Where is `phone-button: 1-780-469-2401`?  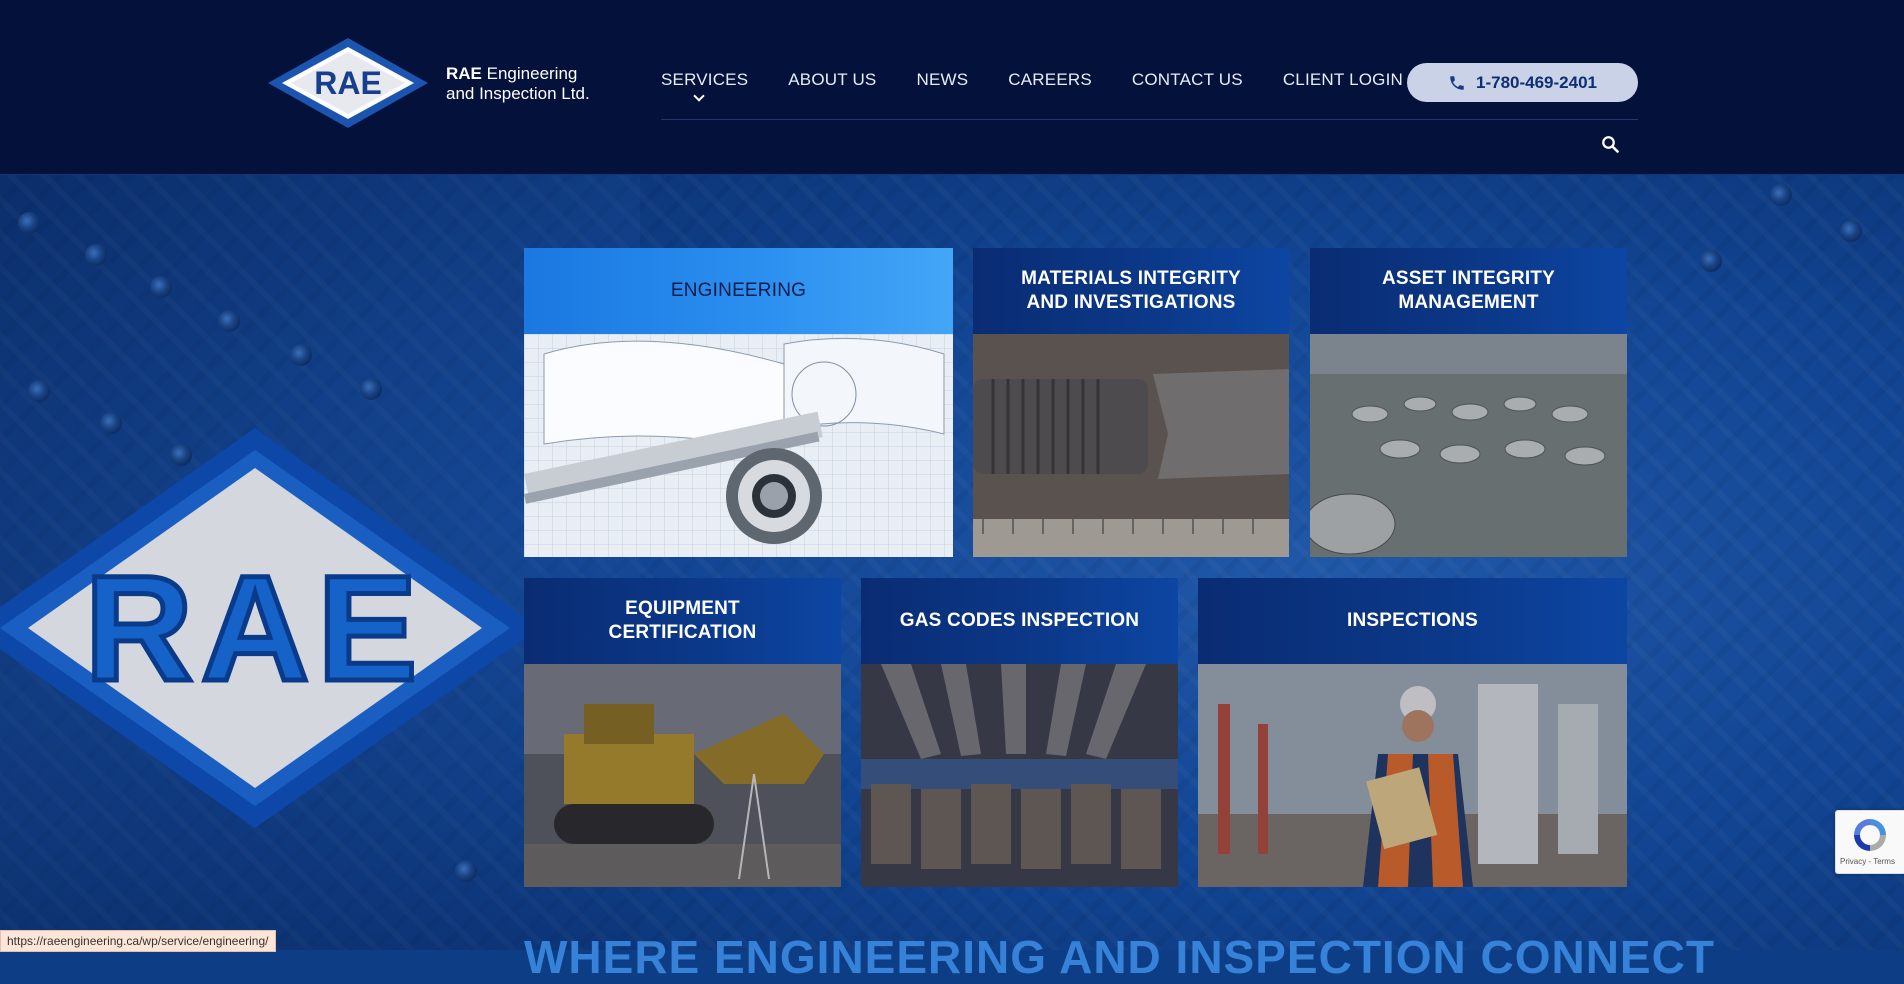 phone-button: 1-780-469-2401 is located at coordinates (1522, 82).